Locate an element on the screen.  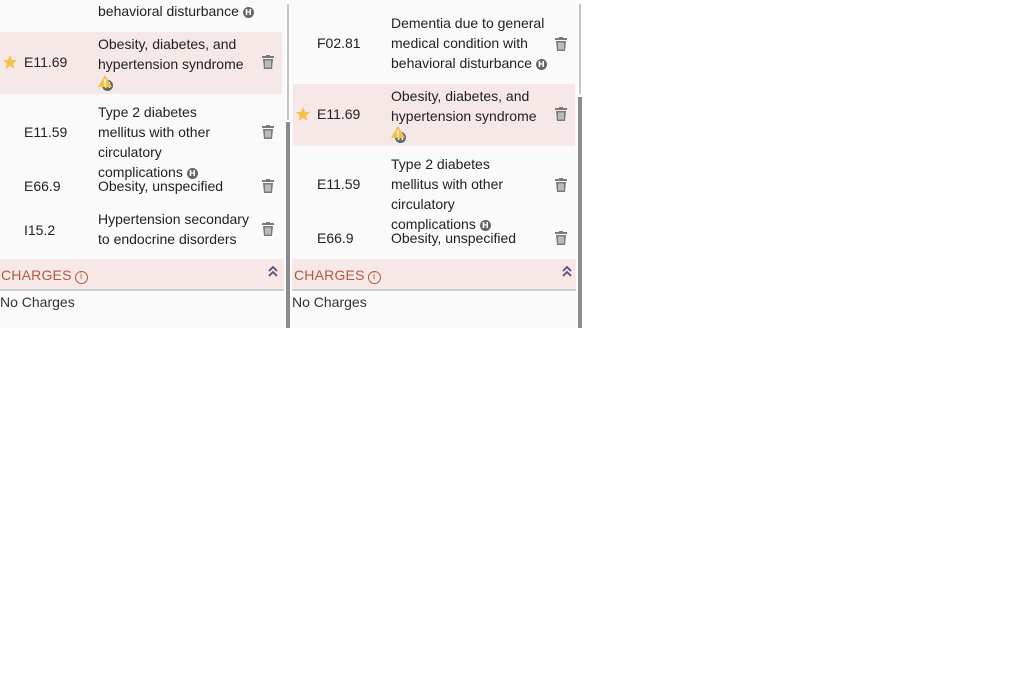
panel-scrollbar is located at coordinates (580, 212).